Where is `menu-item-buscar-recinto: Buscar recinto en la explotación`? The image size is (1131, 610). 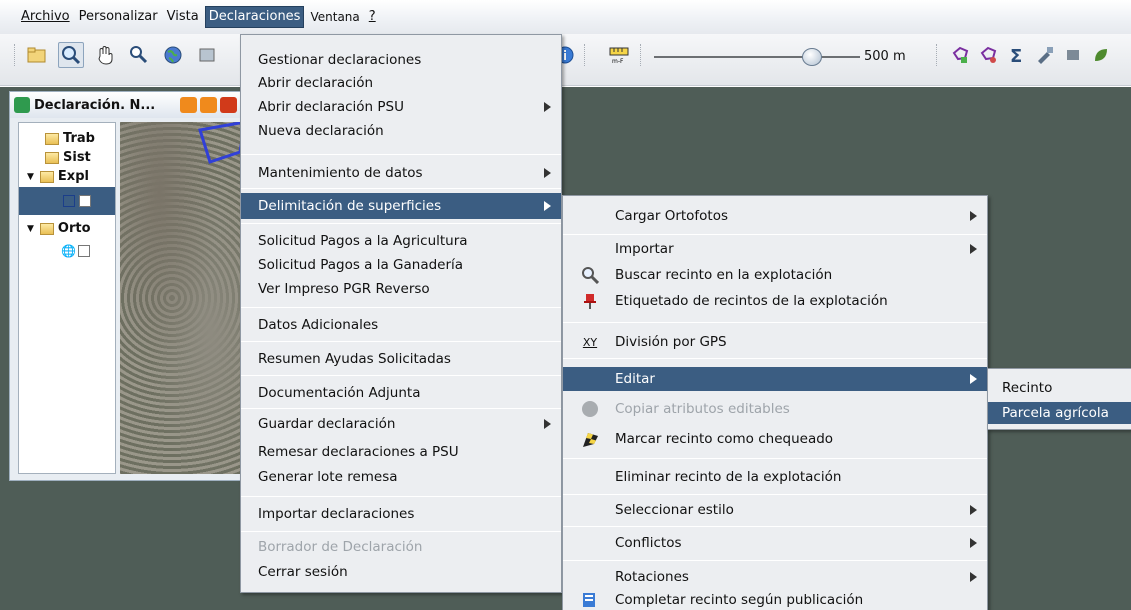 menu-item-buscar-recinto: Buscar recinto en la explotación is located at coordinates (775, 275).